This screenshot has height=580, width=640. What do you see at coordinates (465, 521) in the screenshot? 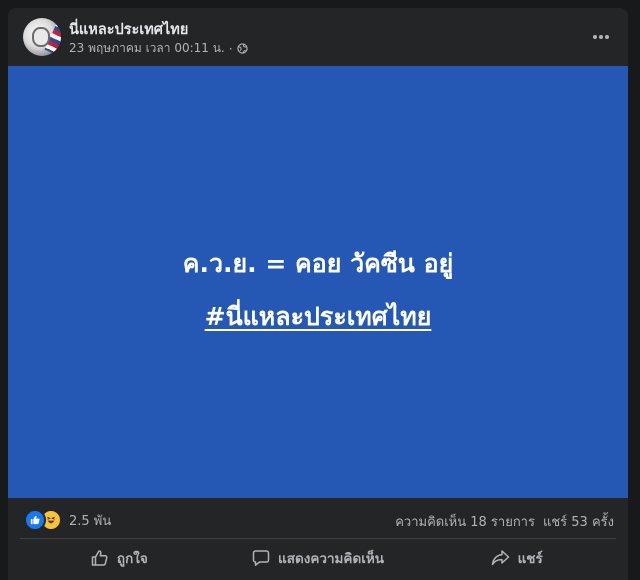
I see `comment-count-link: ความคิดเห็น 18 รายการ` at bounding box center [465, 521].